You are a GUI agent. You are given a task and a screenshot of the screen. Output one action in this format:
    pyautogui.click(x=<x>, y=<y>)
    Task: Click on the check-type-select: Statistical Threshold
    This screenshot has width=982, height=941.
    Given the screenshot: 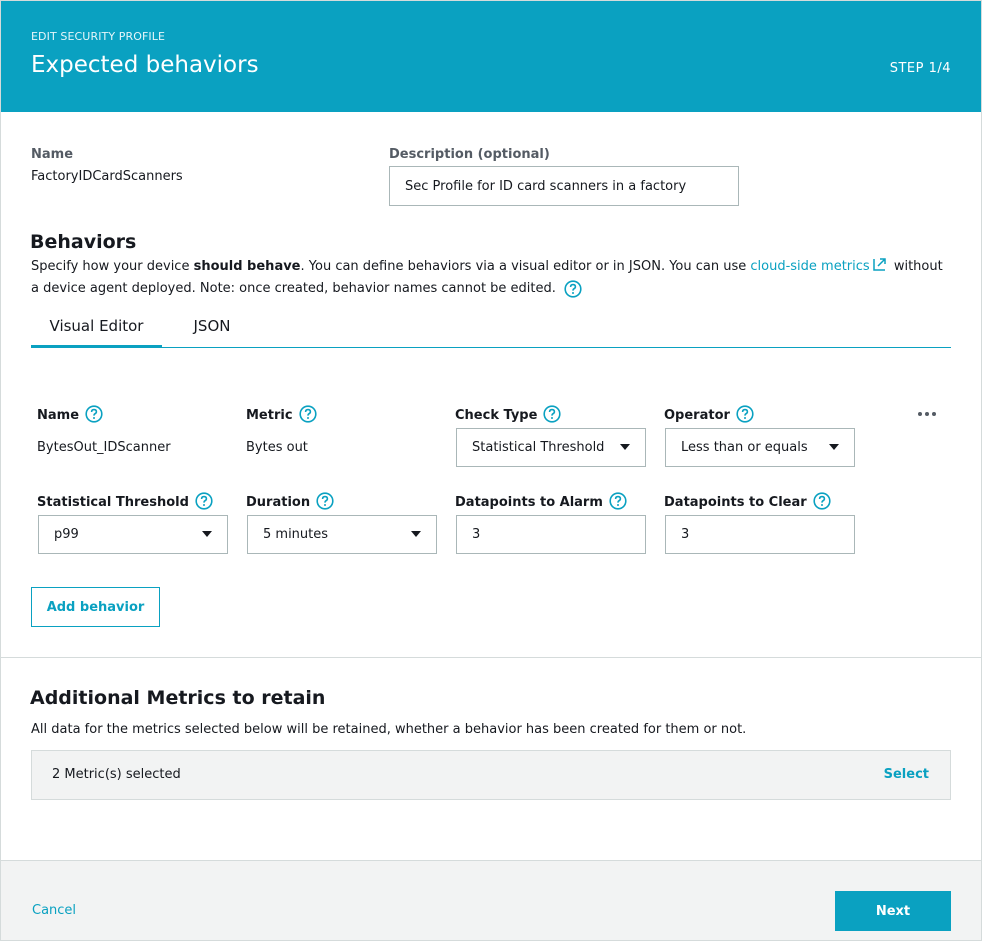 What is the action you would take?
    pyautogui.click(x=551, y=447)
    